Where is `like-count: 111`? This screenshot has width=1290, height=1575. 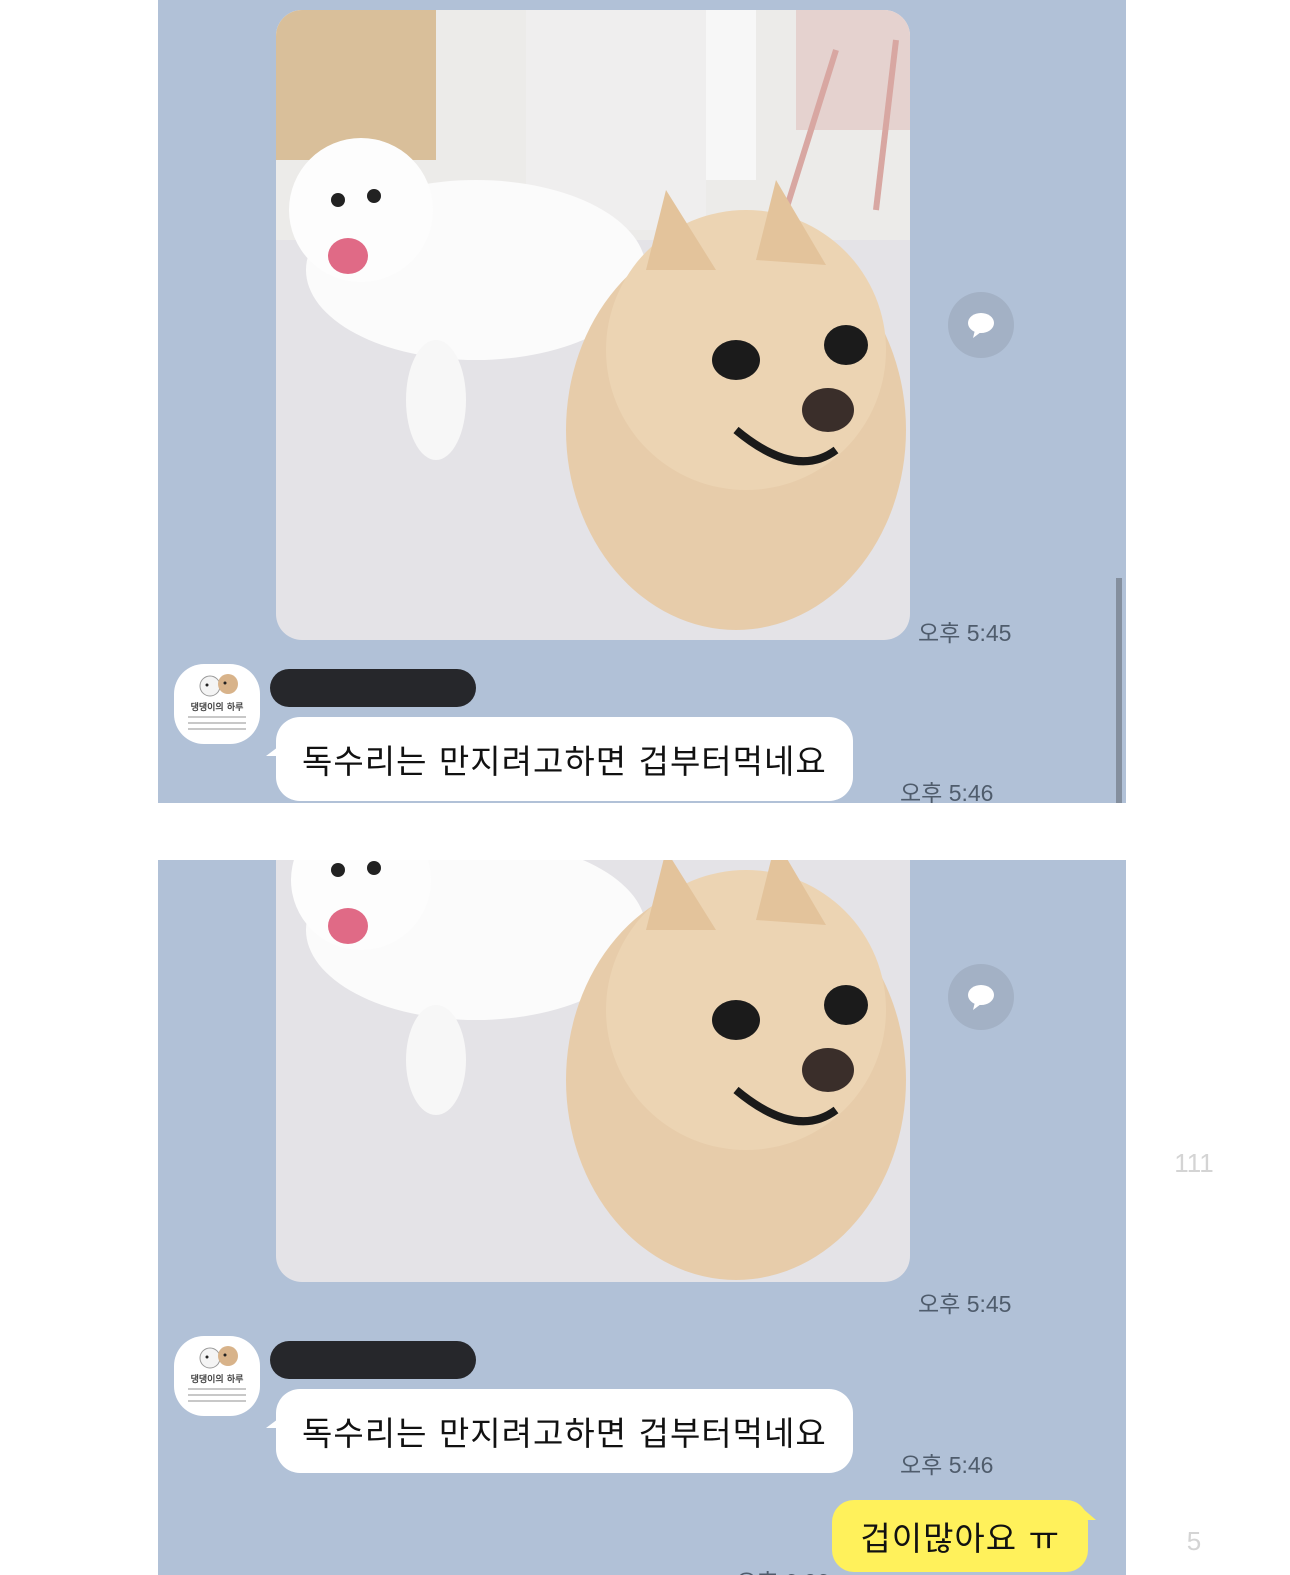
like-count: 111 is located at coordinates (1194, 1163).